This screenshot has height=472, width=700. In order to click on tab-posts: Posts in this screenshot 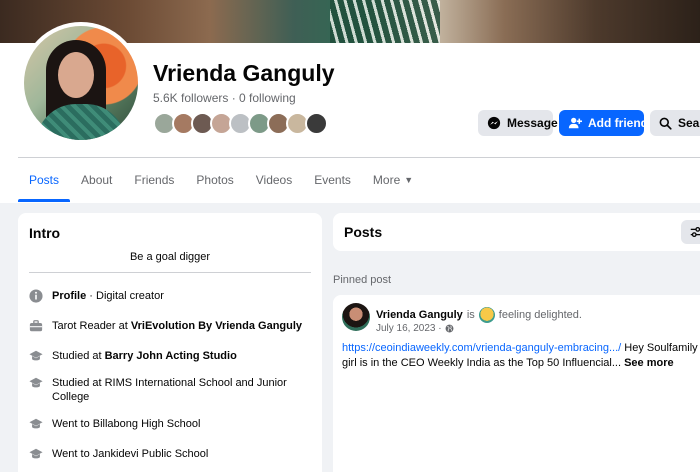, I will do `click(44, 180)`.